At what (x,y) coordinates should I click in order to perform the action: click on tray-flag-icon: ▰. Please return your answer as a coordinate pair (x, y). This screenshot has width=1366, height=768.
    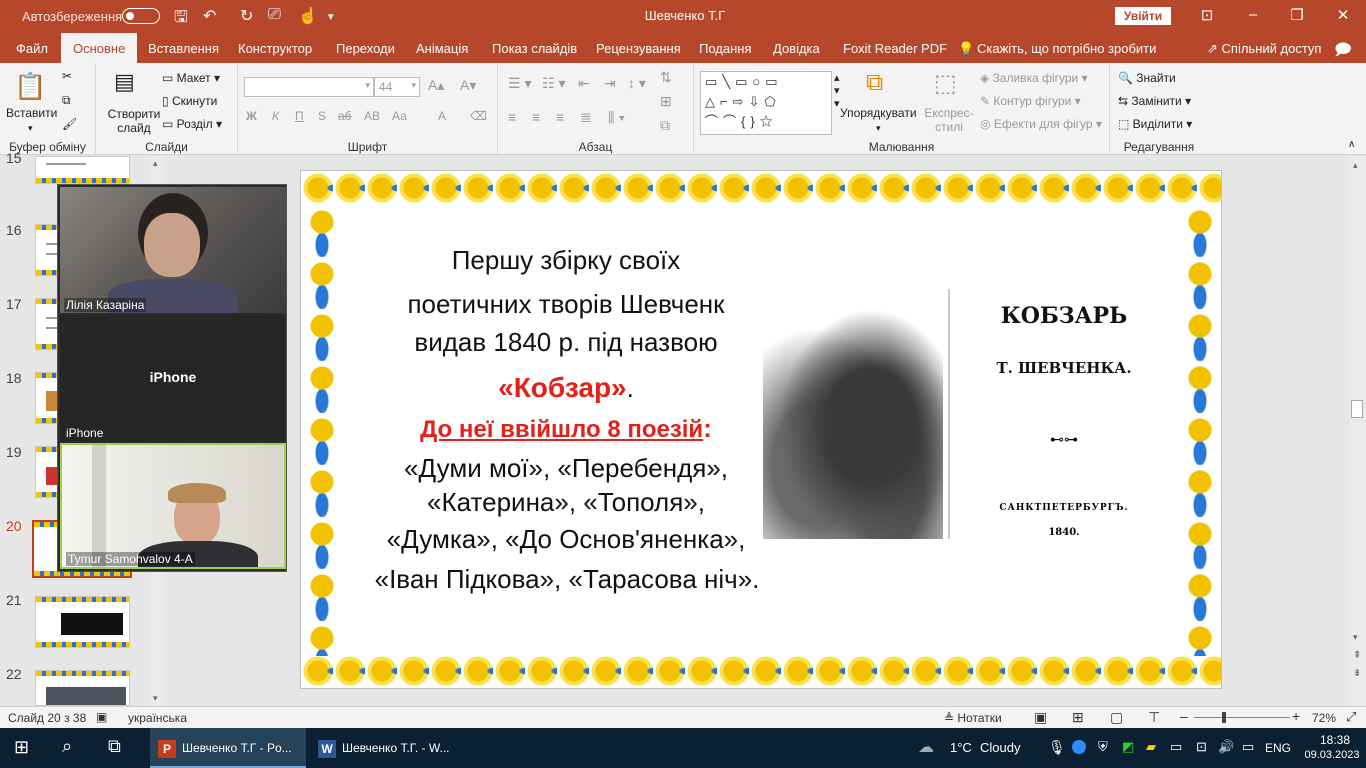
    Looking at the image, I should click on (1151, 753).